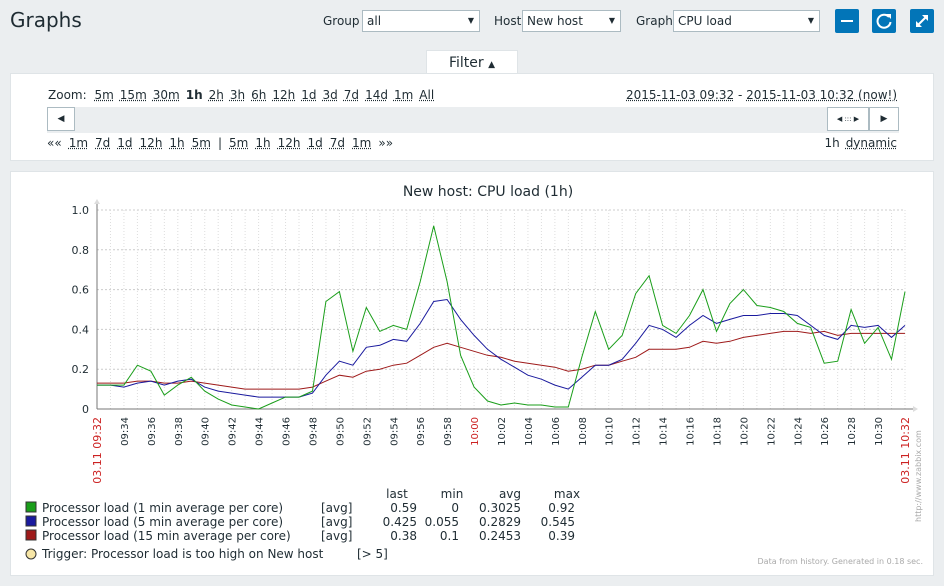  Describe the element at coordinates (223, 143) in the screenshot. I see `period-navigation: «« 1m 7d 1d 12h 1h 5m | 5m 1h 12h 1d 7d 1m »»` at that location.